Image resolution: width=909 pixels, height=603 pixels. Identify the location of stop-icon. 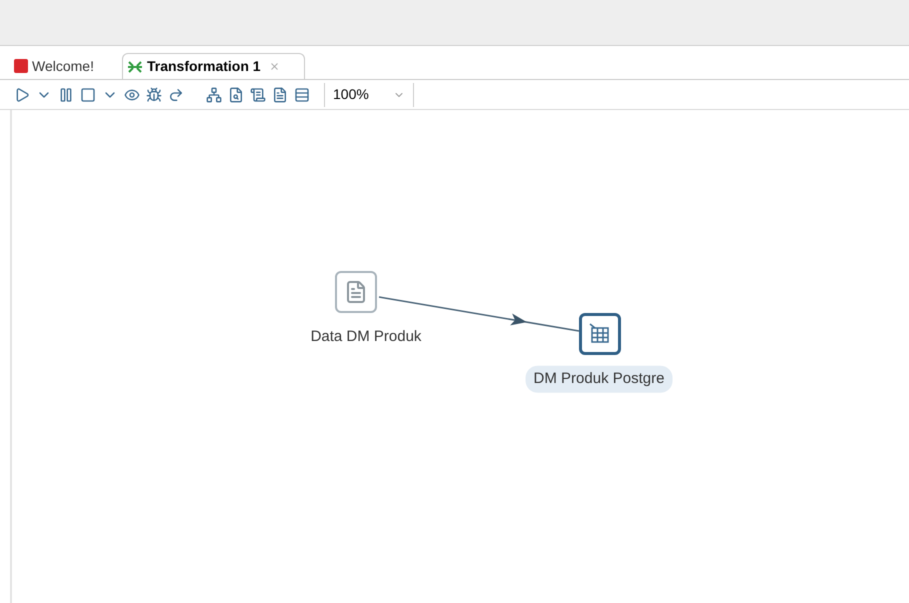
(88, 94).